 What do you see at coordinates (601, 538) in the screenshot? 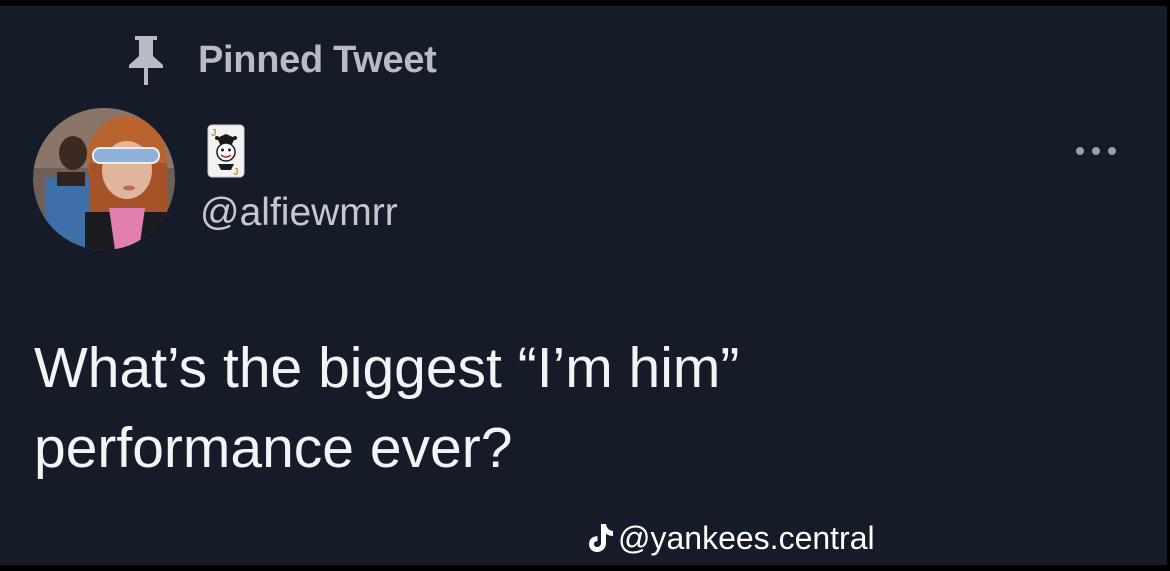
I see `tiktok-icon` at bounding box center [601, 538].